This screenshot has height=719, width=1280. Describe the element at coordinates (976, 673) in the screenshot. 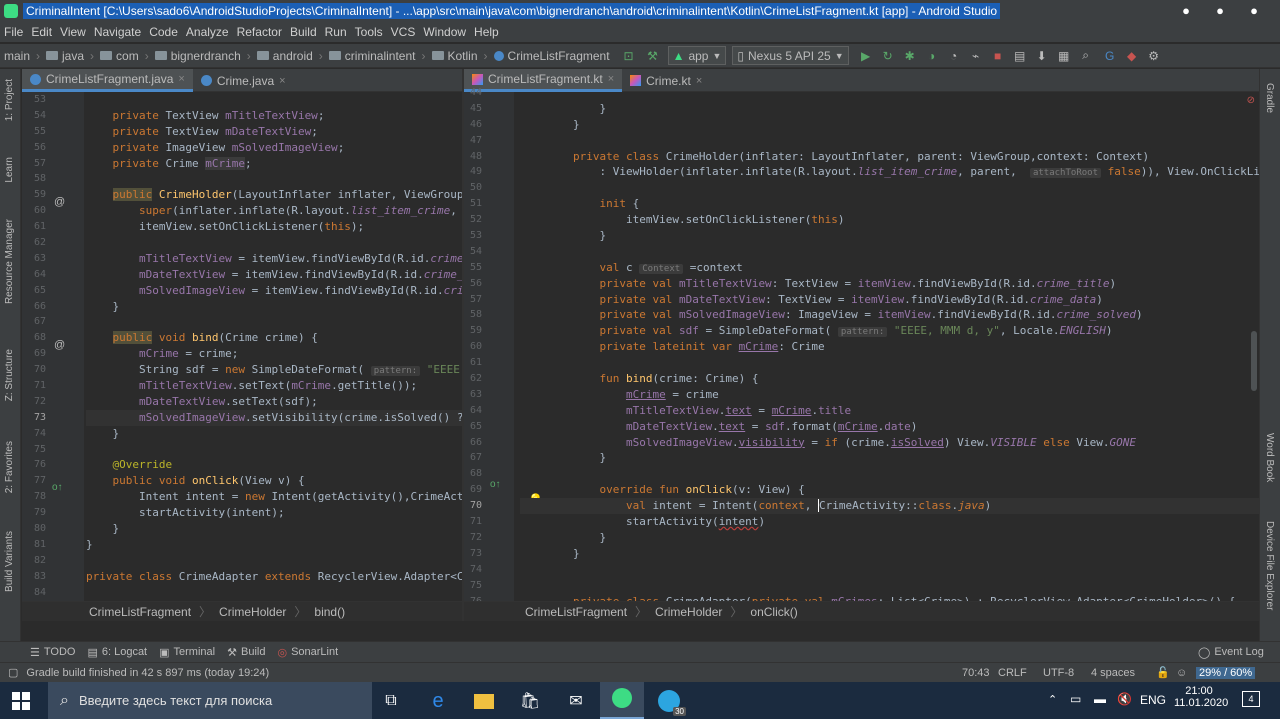

I see `caret-position: 70:43` at that location.